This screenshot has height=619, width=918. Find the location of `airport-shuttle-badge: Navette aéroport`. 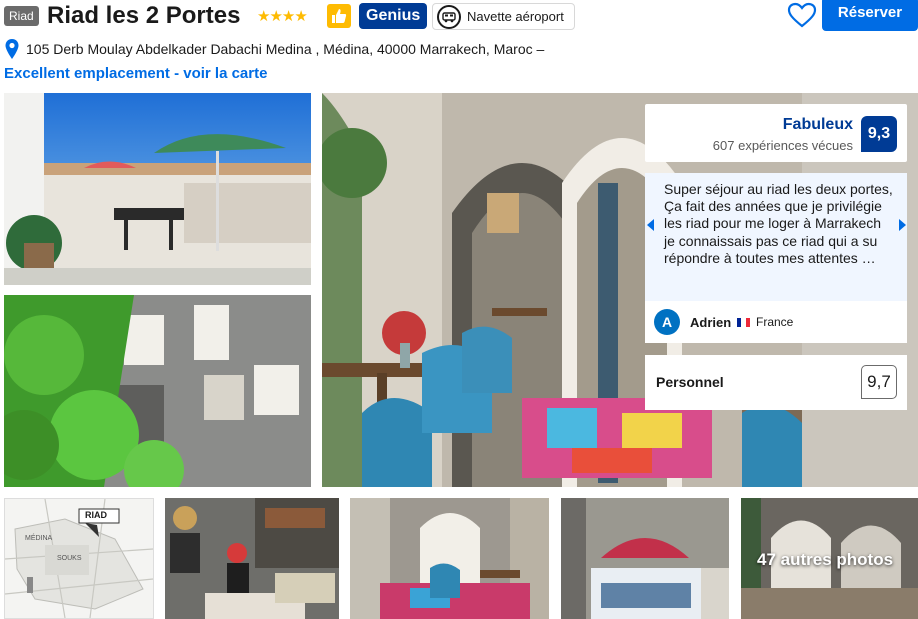

airport-shuttle-badge: Navette aéroport is located at coordinates (503, 16).